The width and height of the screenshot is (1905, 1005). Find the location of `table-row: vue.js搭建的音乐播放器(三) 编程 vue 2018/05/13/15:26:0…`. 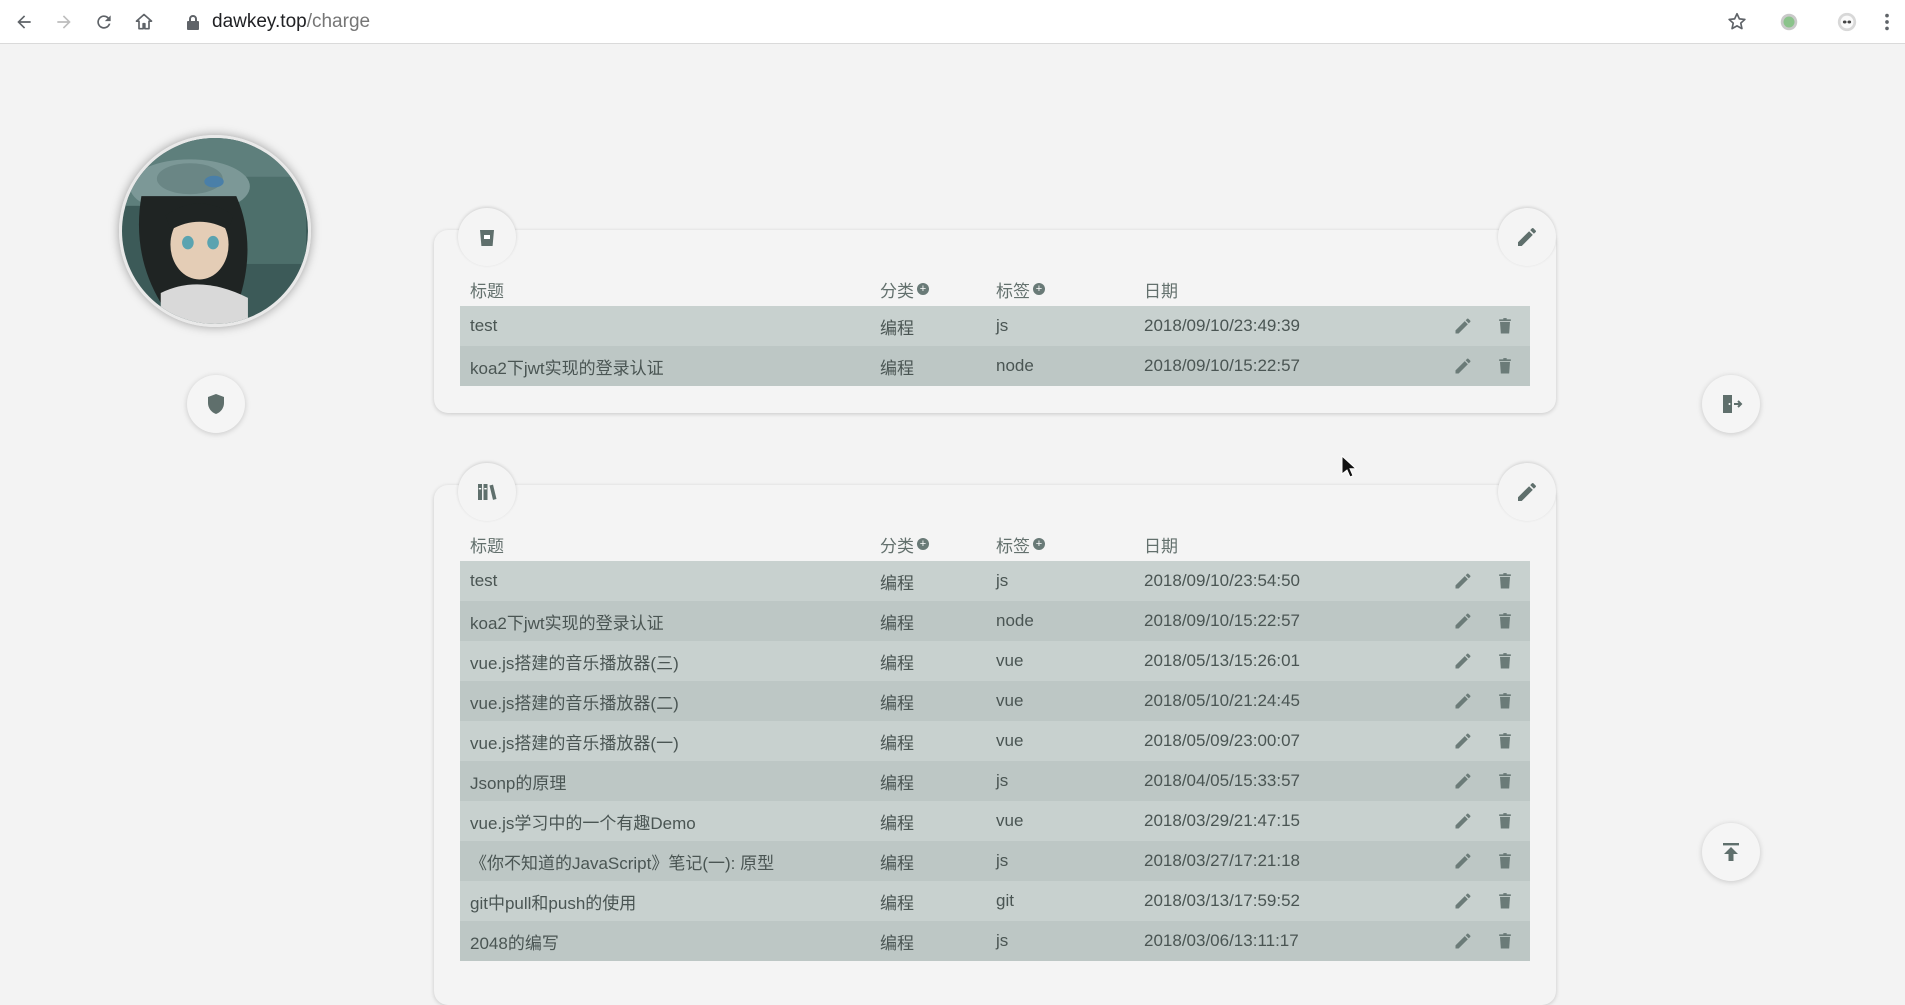

table-row: vue.js搭建的音乐播放器(三) 编程 vue 2018/05/13/15:26:0… is located at coordinates (995, 661).